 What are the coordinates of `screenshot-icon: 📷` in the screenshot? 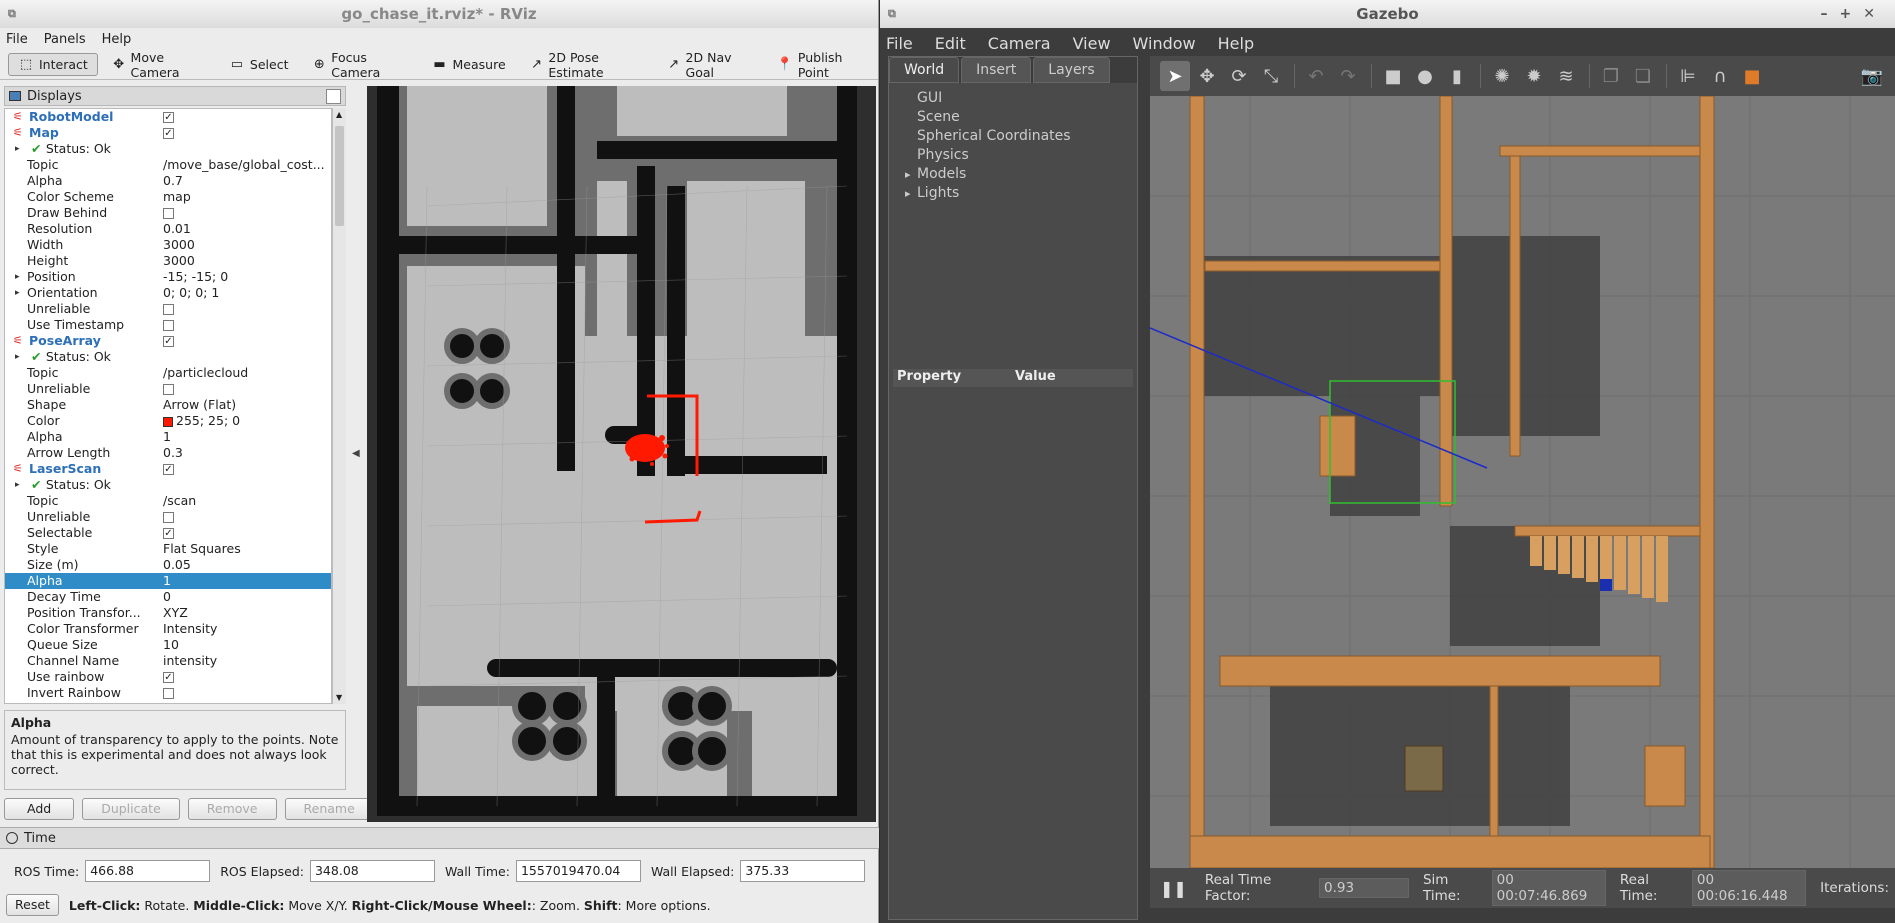 It's located at (1872, 76).